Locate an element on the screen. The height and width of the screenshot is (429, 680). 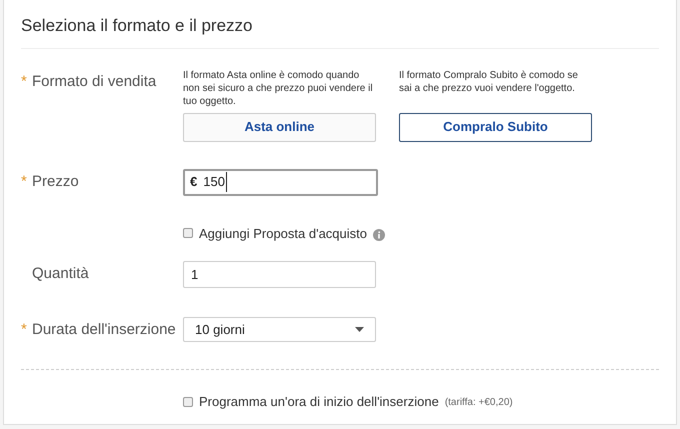
field-label: Durata dell'inserzione is located at coordinates (104, 330).